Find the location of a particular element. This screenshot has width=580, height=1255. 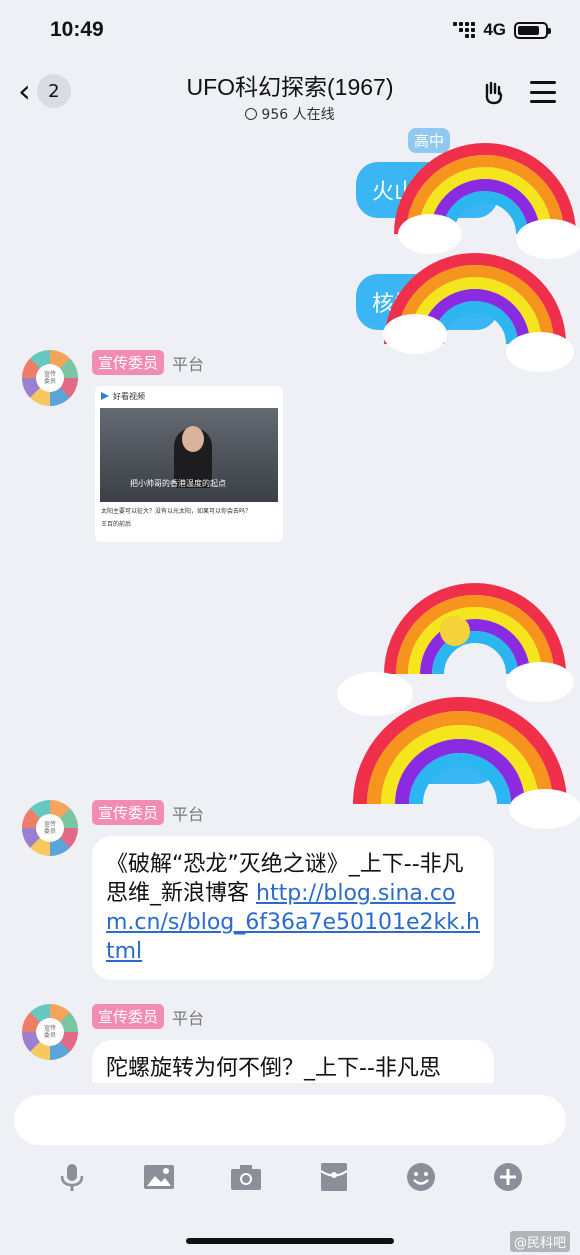

grade-tag: 高中 is located at coordinates (428, 140).